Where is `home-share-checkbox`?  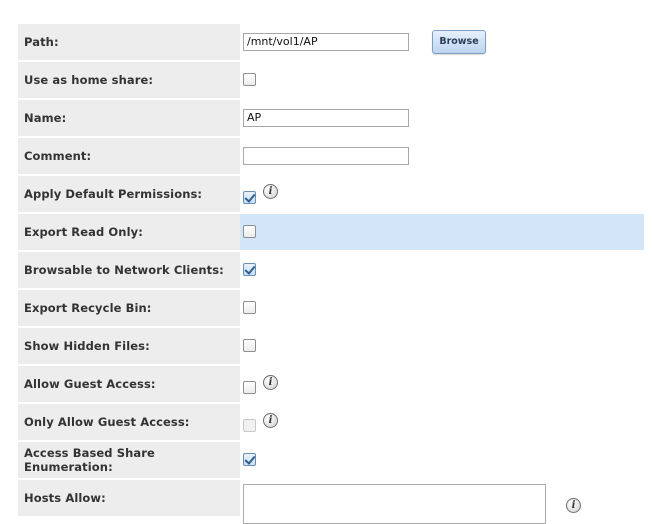 home-share-checkbox is located at coordinates (249, 79).